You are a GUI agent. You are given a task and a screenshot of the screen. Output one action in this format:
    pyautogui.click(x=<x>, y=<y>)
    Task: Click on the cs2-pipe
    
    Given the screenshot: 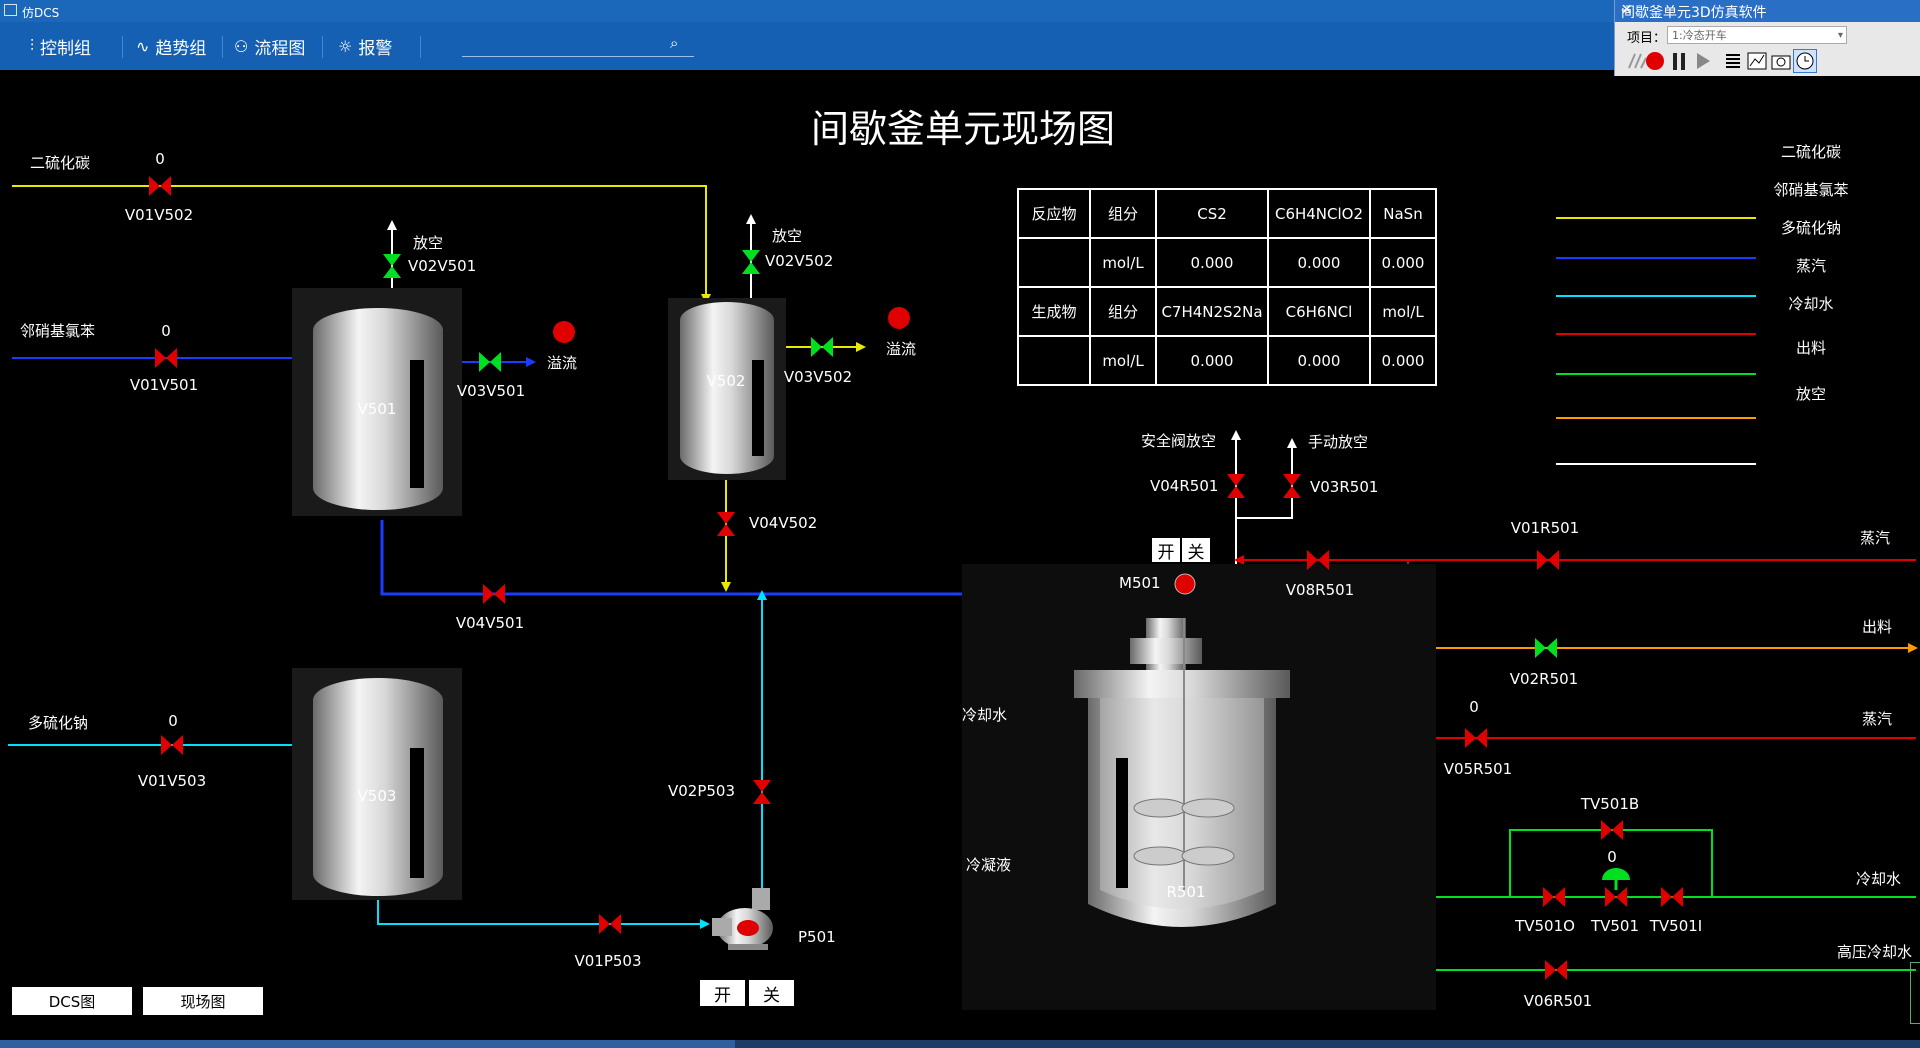 What is the action you would take?
    pyautogui.click(x=359, y=243)
    